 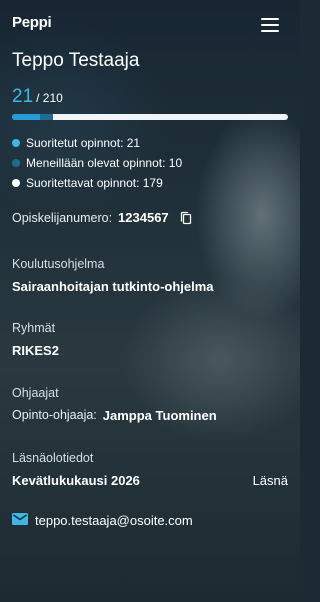 I want to click on groups-value: RIKES2, so click(x=35, y=350).